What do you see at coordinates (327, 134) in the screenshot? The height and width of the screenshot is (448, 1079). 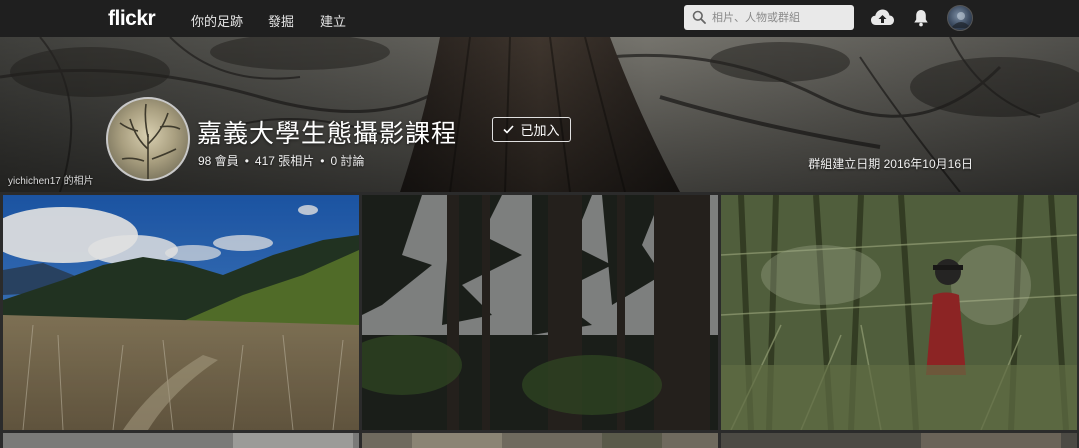 I see `group-title: 嘉義大學生態攝影課程` at bounding box center [327, 134].